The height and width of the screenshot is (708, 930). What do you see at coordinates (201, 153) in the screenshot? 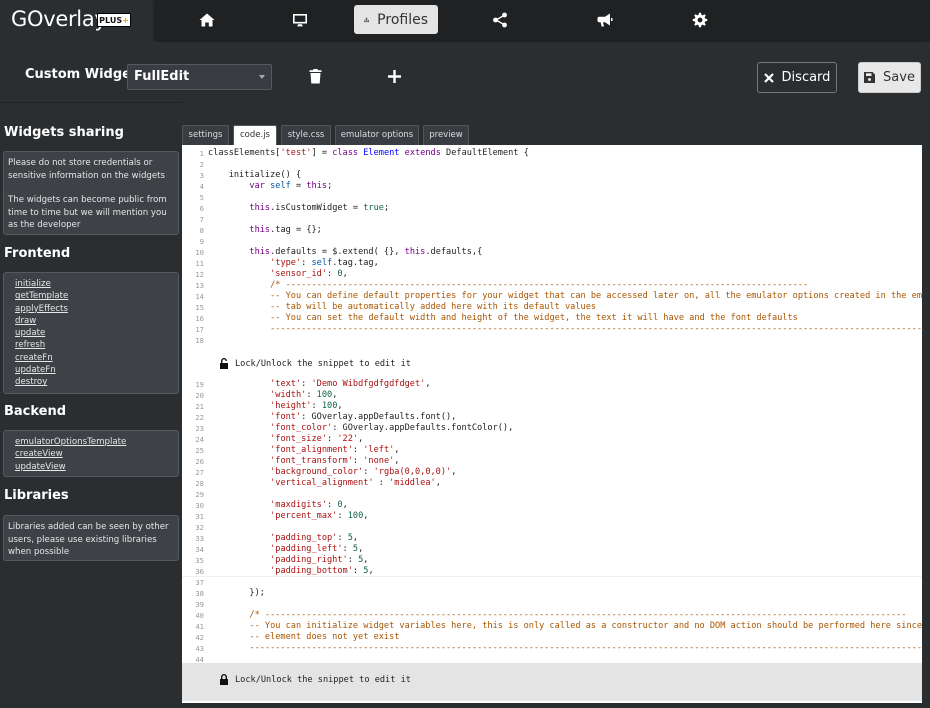
I see `line-number: 1` at bounding box center [201, 153].